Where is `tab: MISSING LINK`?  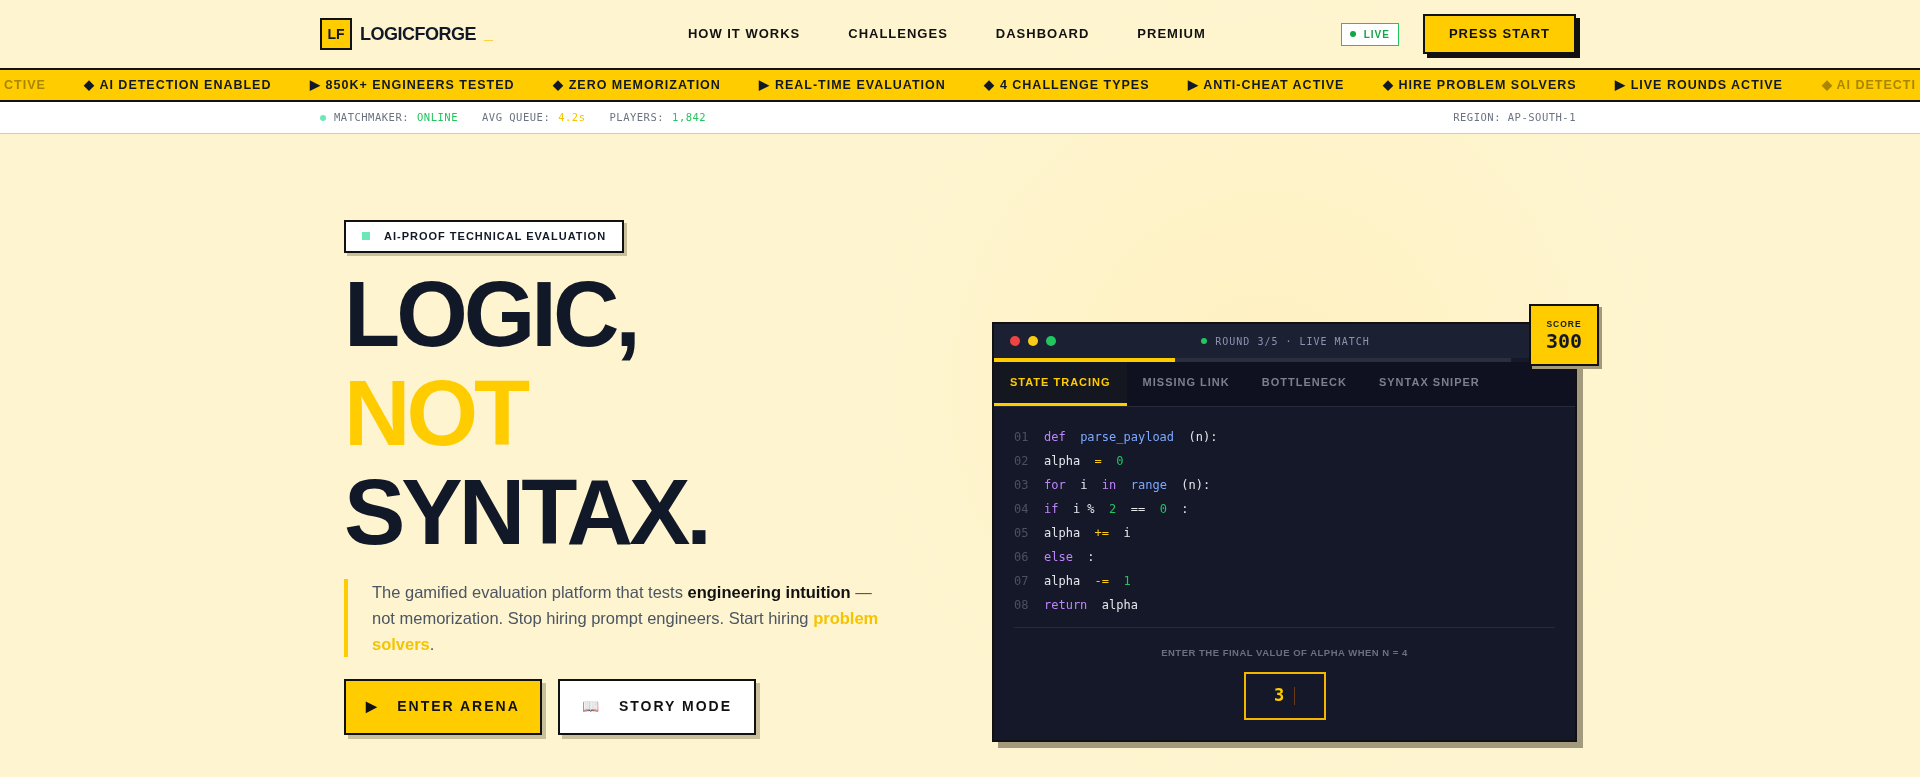
tab: MISSING LINK is located at coordinates (1186, 384).